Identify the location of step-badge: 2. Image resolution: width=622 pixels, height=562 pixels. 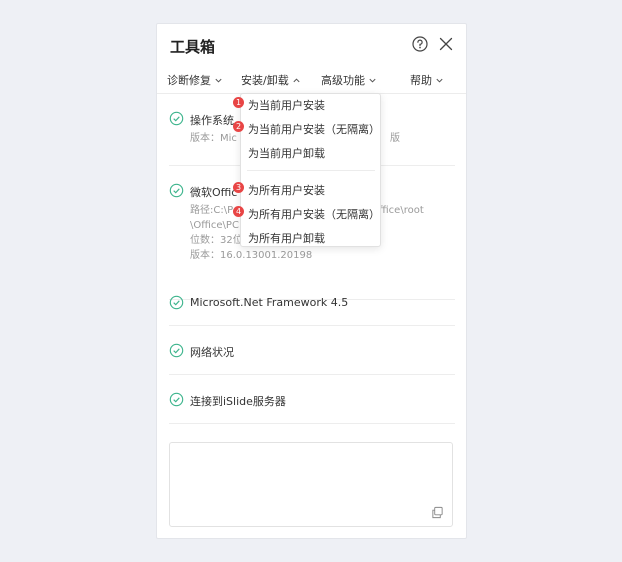
(238, 126).